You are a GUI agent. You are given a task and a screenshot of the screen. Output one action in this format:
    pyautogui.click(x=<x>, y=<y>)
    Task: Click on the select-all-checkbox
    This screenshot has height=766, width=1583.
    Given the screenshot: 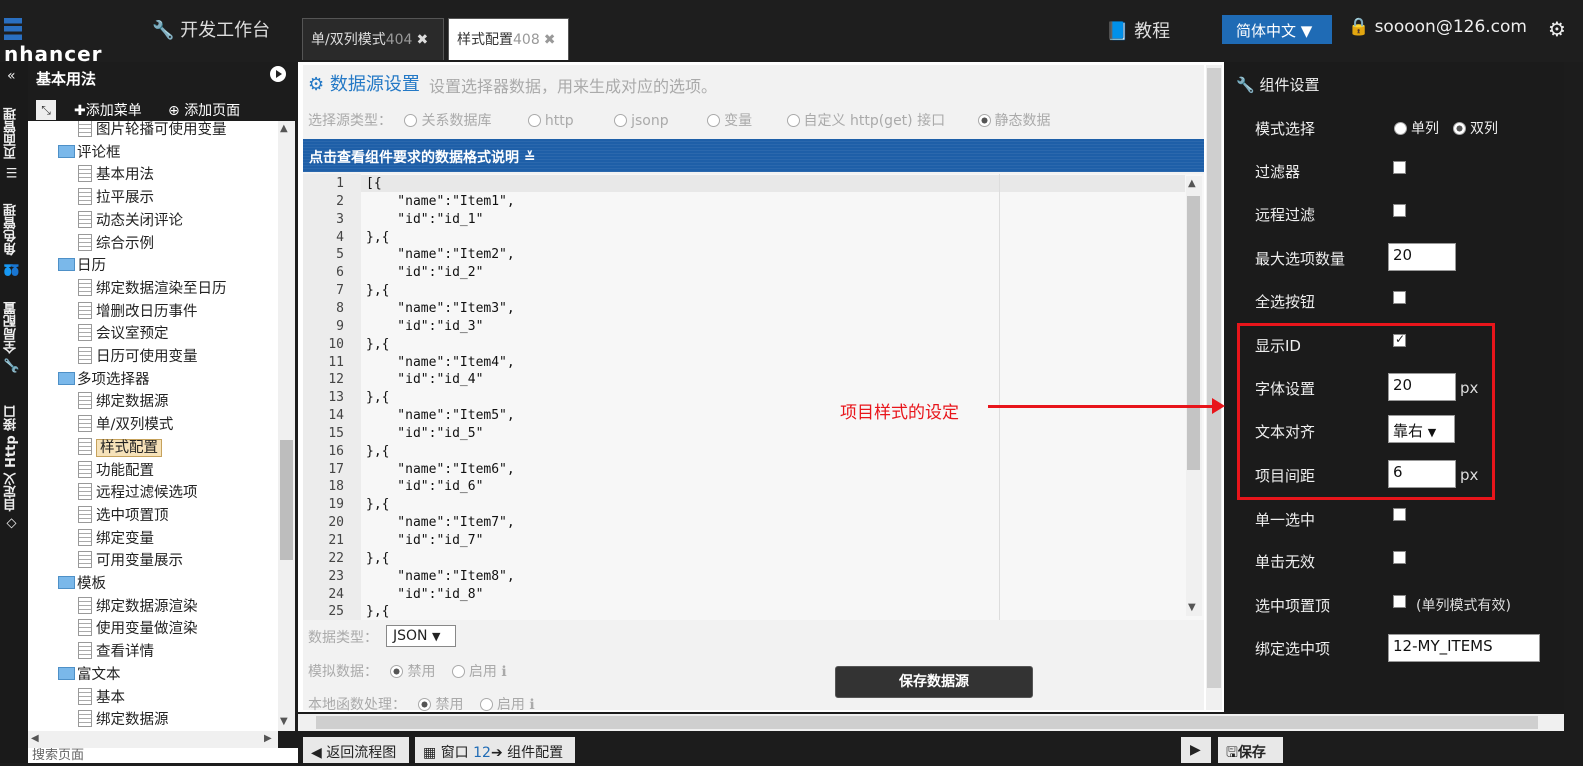 What is the action you would take?
    pyautogui.click(x=1399, y=297)
    